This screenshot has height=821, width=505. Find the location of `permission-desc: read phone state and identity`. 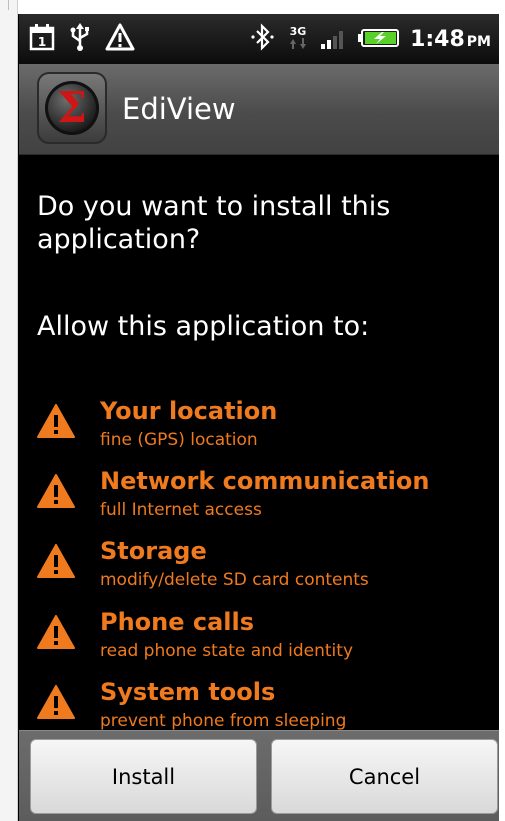

permission-desc: read phone state and identity is located at coordinates (227, 651).